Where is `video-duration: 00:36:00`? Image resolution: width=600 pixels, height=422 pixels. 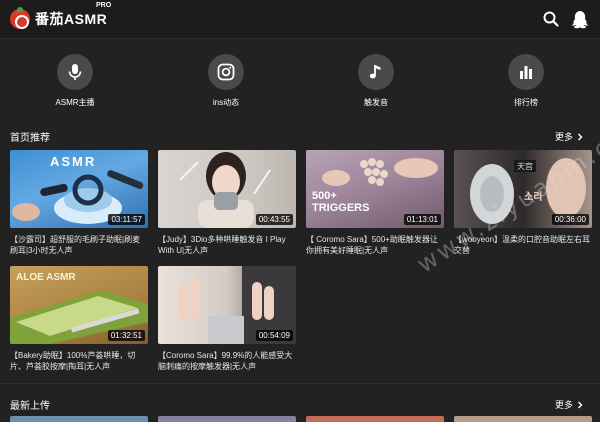
video-duration: 00:36:00 is located at coordinates (570, 219).